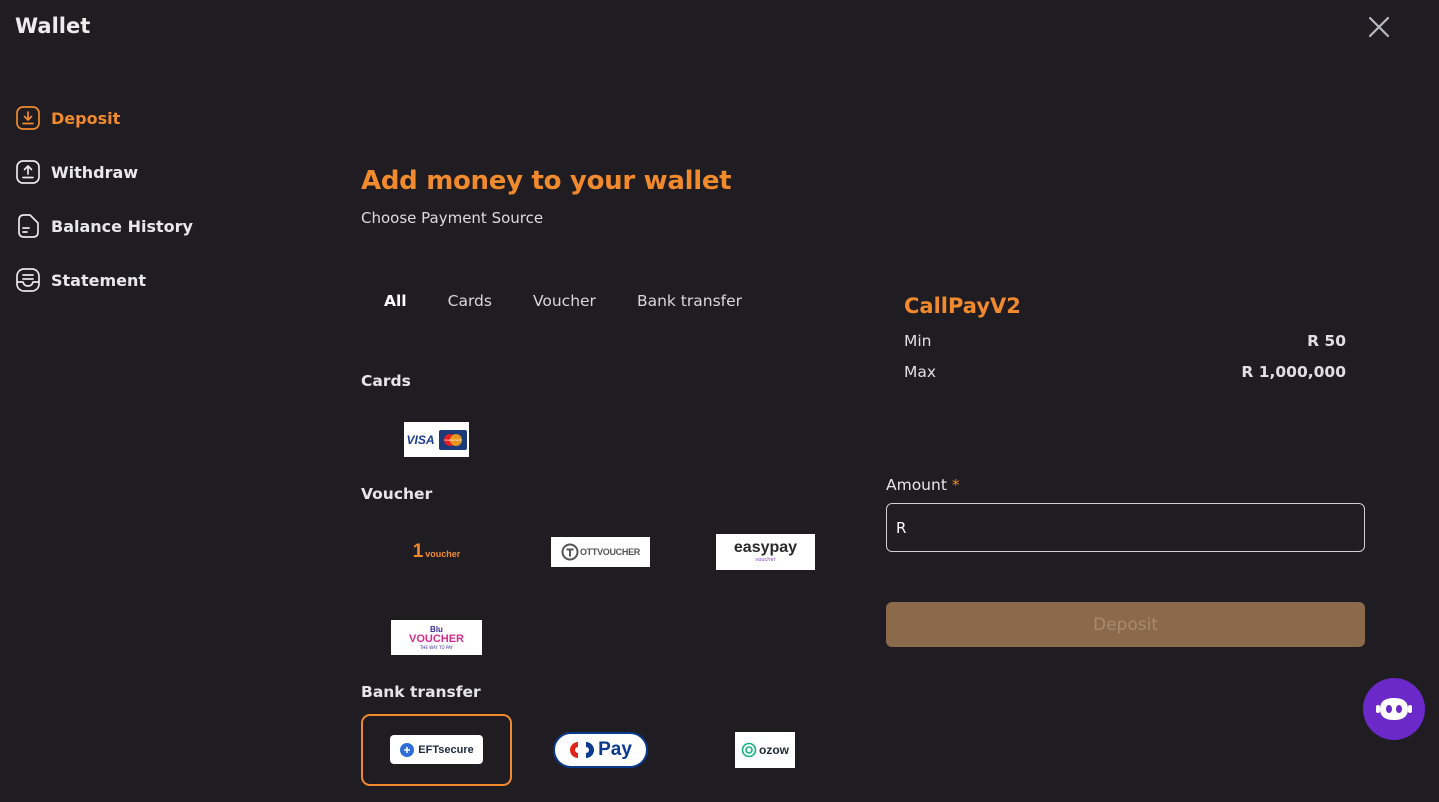 This screenshot has height=802, width=1439. What do you see at coordinates (1125, 624) in the screenshot?
I see `deposit-button: Deposit` at bounding box center [1125, 624].